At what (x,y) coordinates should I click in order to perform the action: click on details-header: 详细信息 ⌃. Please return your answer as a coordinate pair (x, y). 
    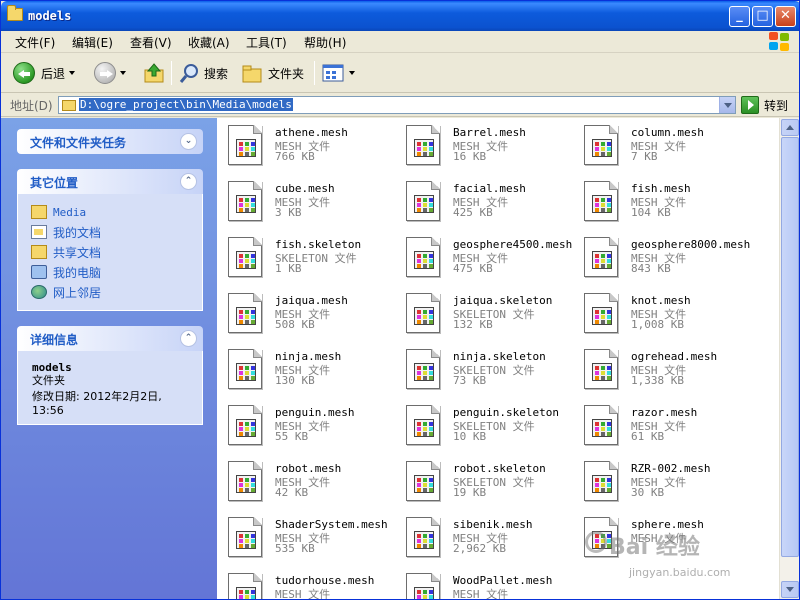
    Looking at the image, I should click on (110, 338).